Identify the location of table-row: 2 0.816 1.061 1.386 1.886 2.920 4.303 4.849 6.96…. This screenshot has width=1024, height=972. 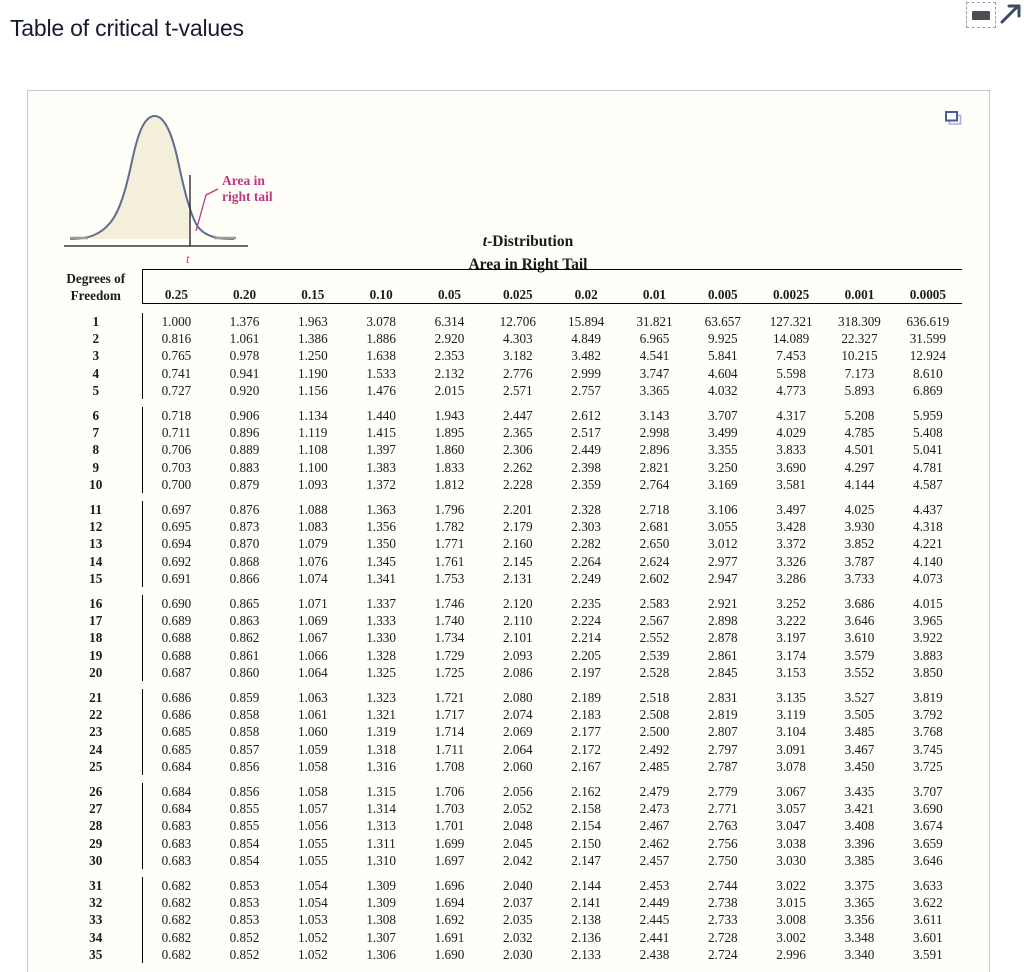
(506, 339).